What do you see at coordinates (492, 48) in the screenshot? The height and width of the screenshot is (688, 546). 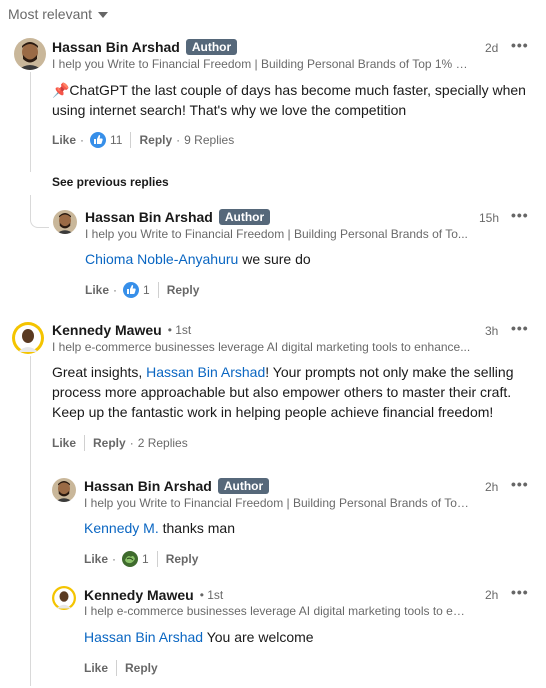 I see `comment-timestamp: 2d` at bounding box center [492, 48].